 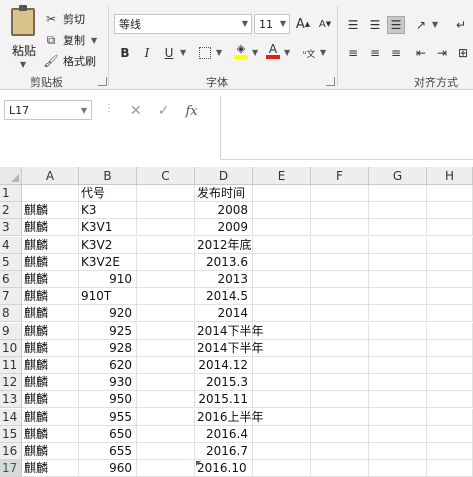 I want to click on cell-b15: 650, so click(x=108, y=434).